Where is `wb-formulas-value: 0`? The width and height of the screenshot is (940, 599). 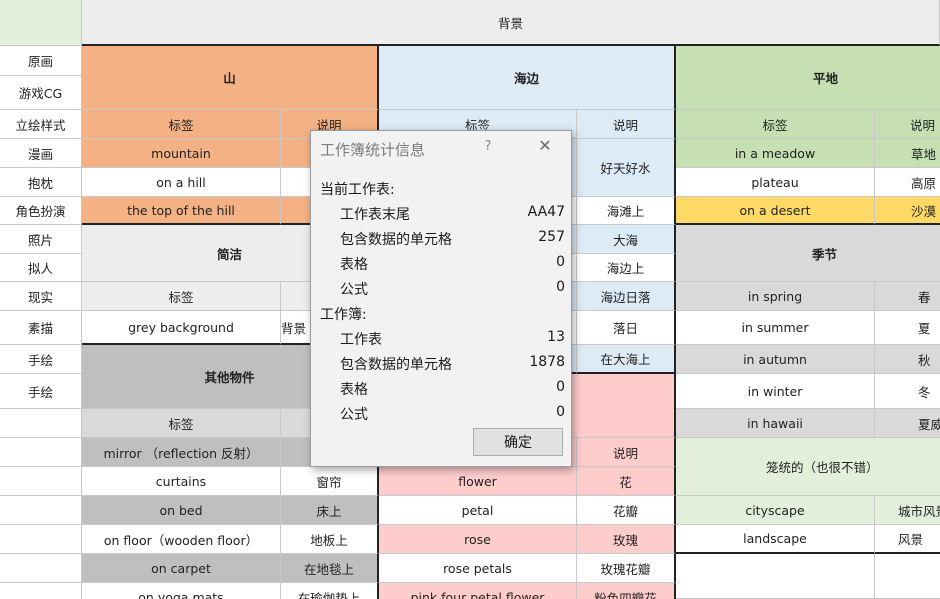 wb-formulas-value: 0 is located at coordinates (560, 412).